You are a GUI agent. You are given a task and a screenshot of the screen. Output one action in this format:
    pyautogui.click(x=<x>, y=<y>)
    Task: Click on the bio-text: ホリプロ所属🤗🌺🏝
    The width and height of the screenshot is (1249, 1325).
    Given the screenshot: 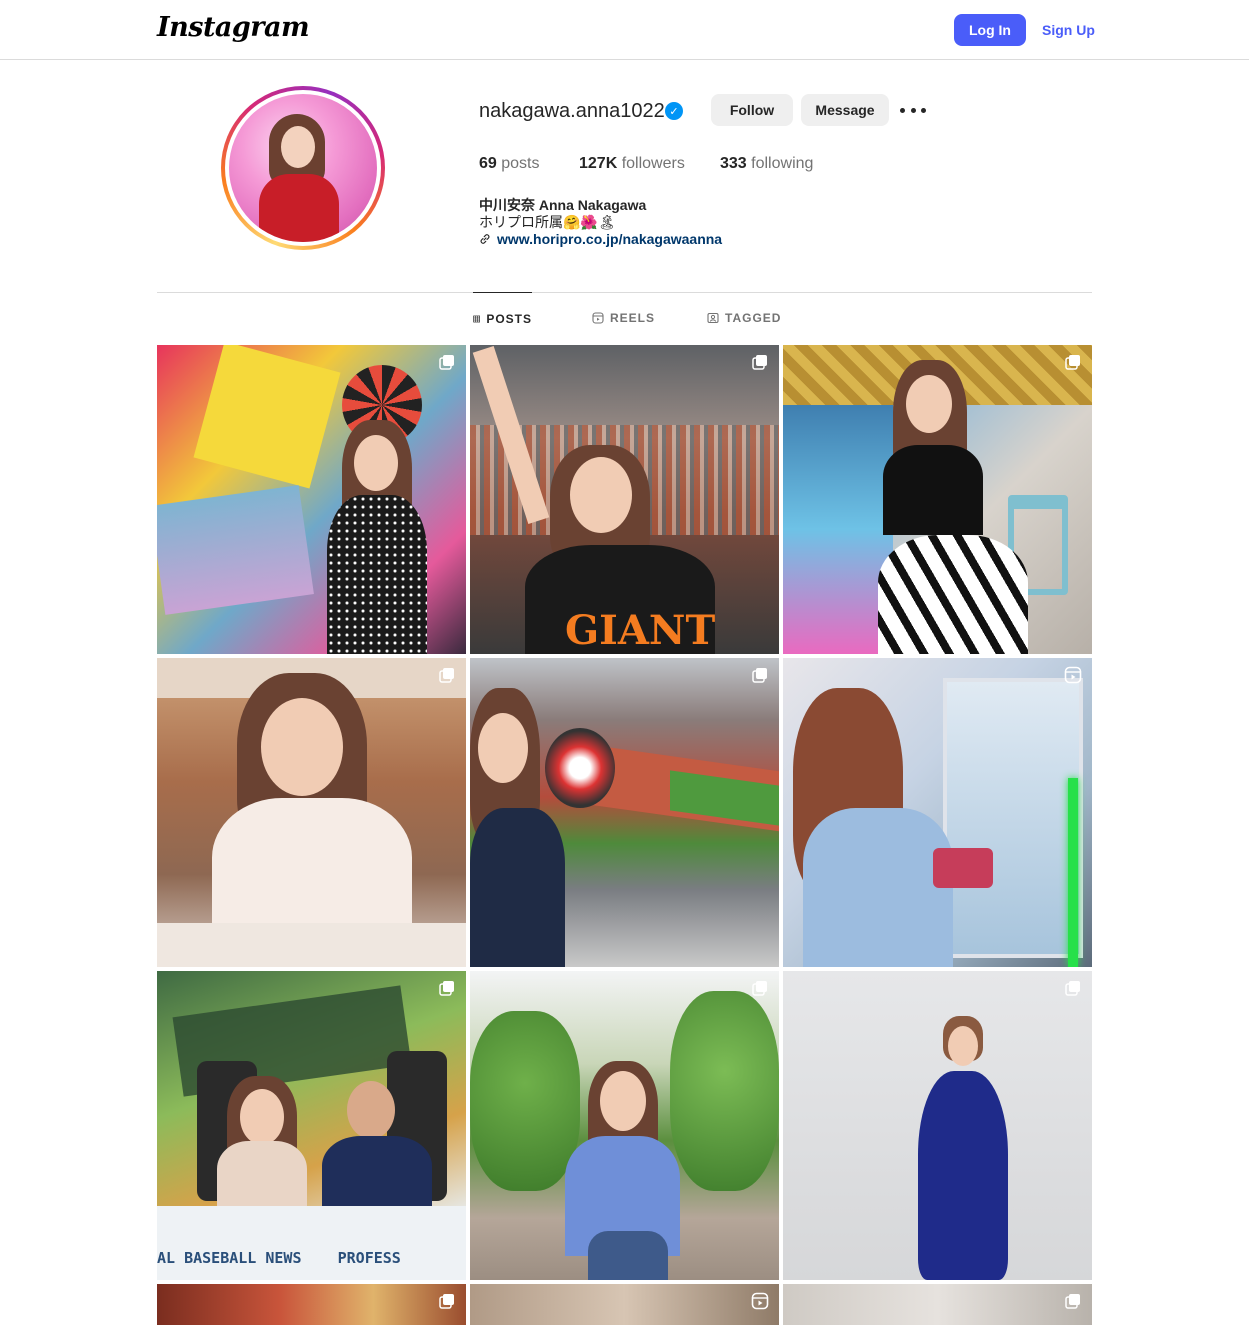 What is the action you would take?
    pyautogui.click(x=547, y=222)
    